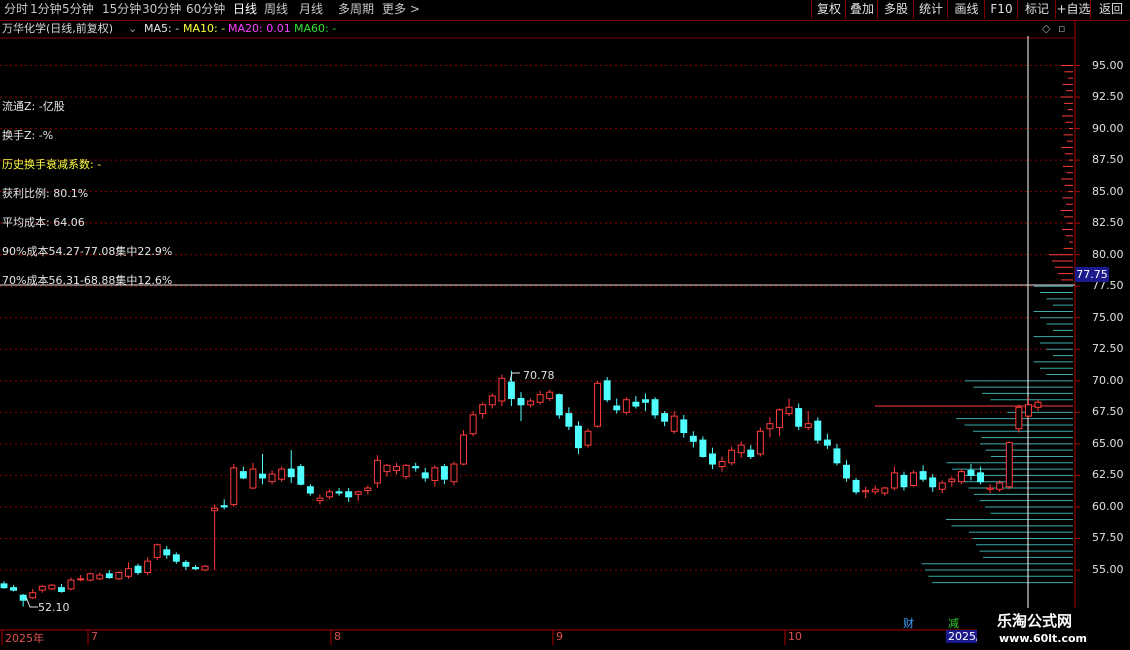 The width and height of the screenshot is (1130, 650). I want to click on y-tick-label: 65.00, so click(1108, 443).